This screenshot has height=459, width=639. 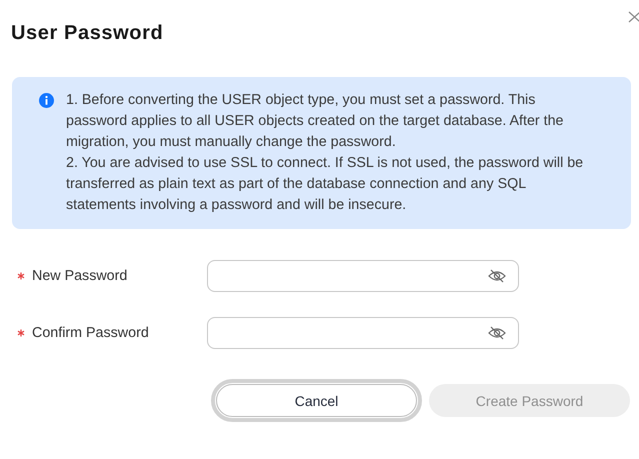 What do you see at coordinates (90, 333) in the screenshot?
I see `field-label: Confirm Password` at bounding box center [90, 333].